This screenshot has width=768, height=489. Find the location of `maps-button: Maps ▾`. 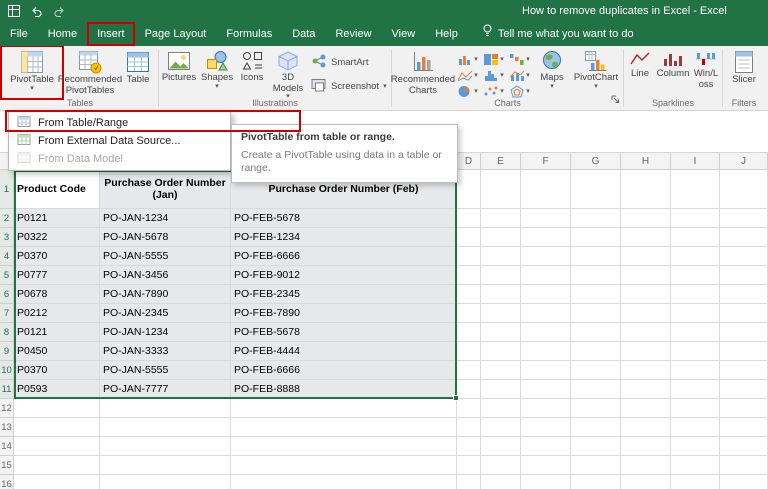

maps-button: Maps ▾ is located at coordinates (552, 72).